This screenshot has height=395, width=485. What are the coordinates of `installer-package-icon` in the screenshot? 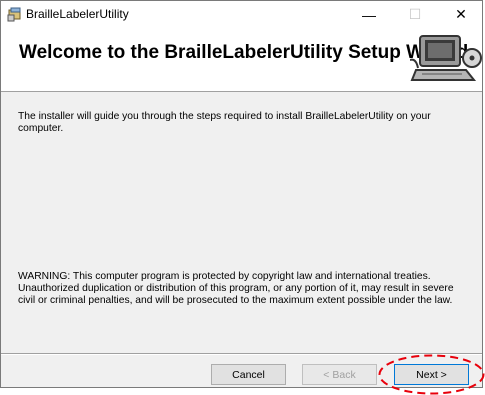 It's located at (14, 14).